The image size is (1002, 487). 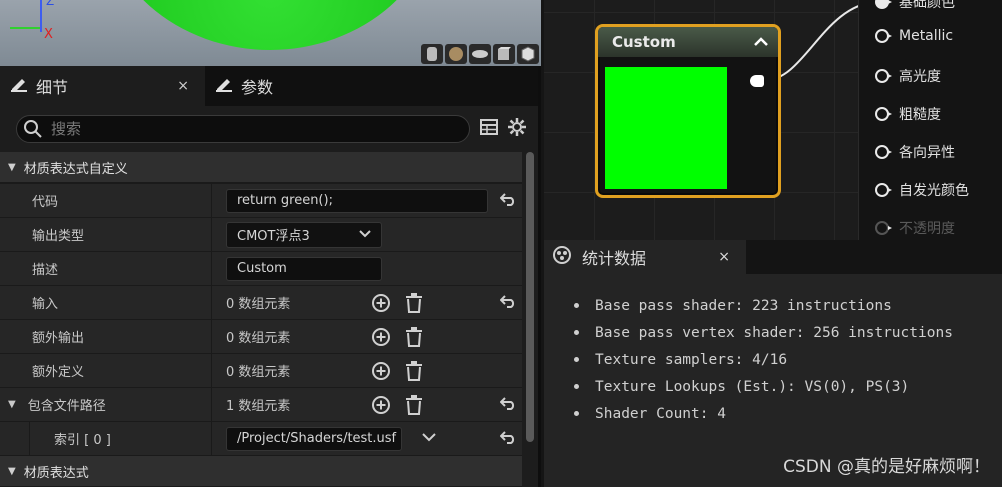 What do you see at coordinates (788, 359) in the screenshot?
I see `list-item: Texture samplers: 4/16` at bounding box center [788, 359].